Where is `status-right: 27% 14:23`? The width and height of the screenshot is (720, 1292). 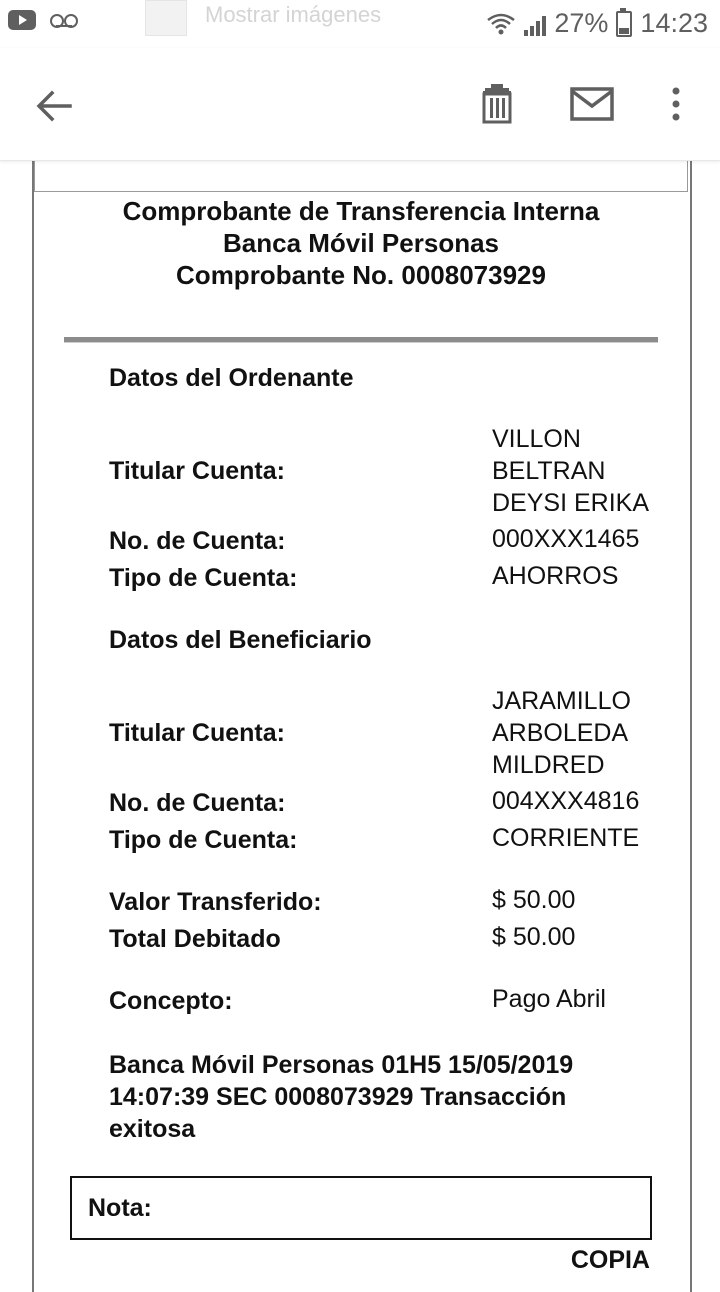 status-right: 27% 14:23 is located at coordinates (597, 23).